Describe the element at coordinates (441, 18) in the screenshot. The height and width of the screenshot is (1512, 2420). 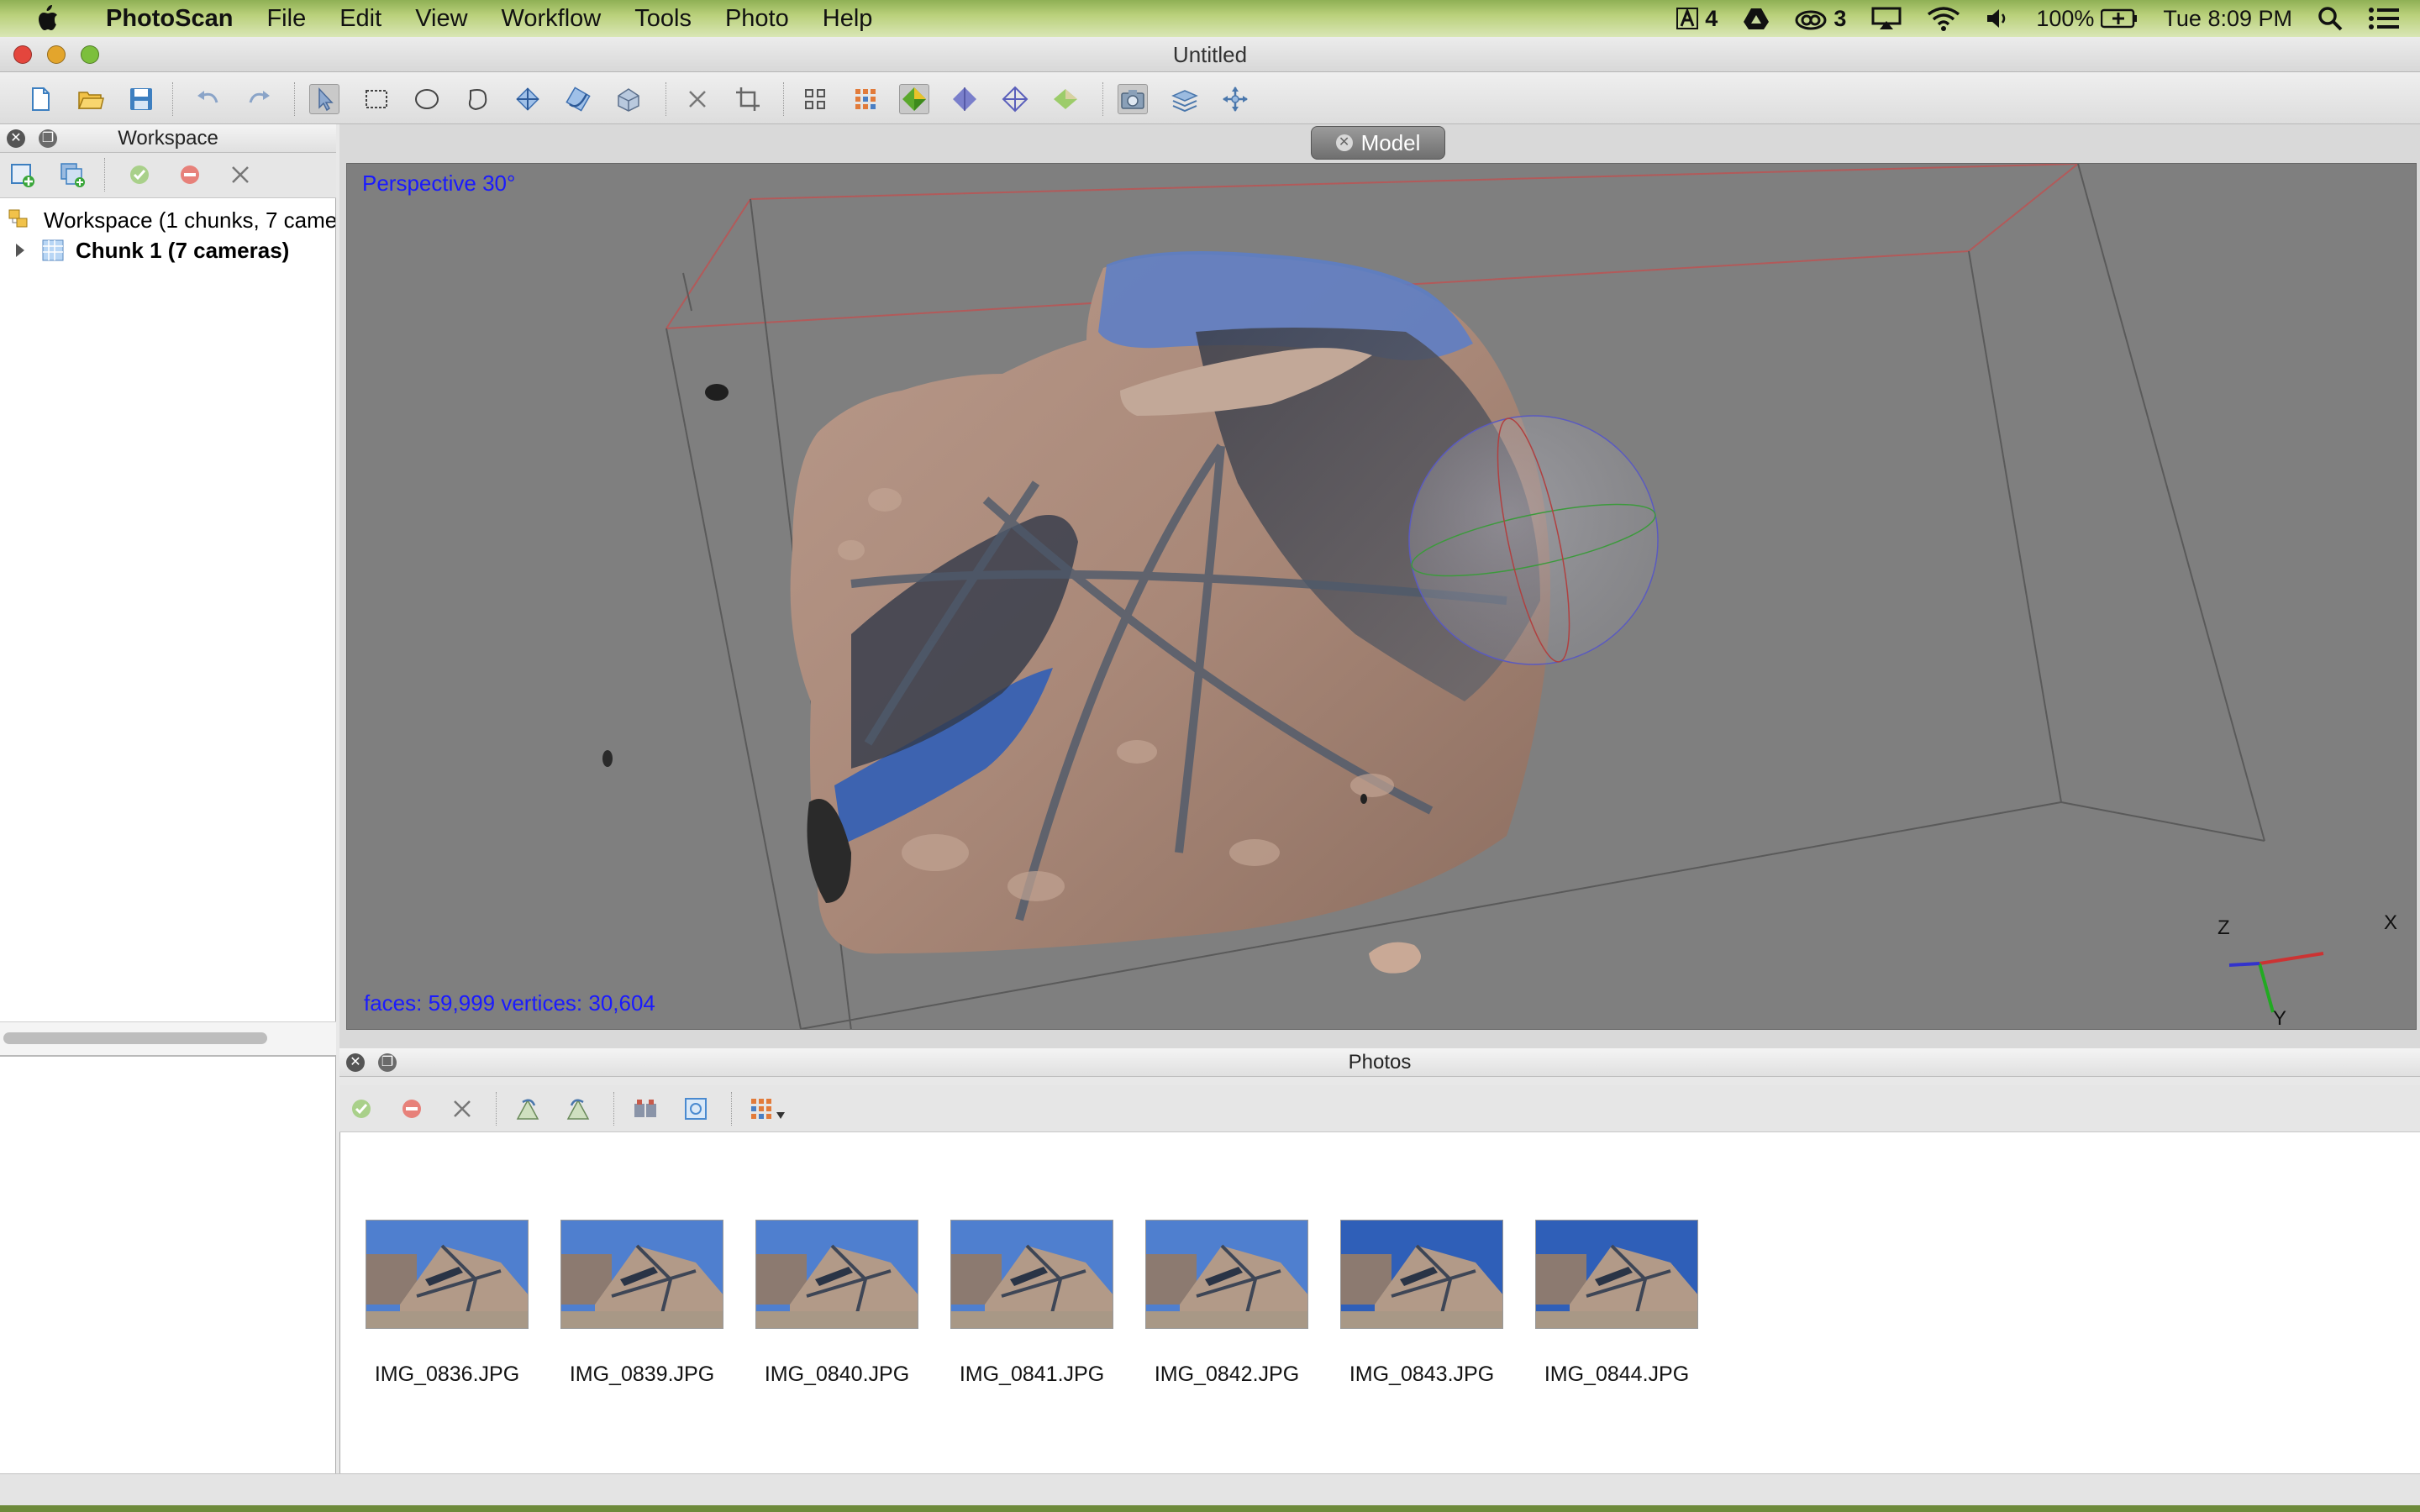
I see `menu-view: View` at that location.